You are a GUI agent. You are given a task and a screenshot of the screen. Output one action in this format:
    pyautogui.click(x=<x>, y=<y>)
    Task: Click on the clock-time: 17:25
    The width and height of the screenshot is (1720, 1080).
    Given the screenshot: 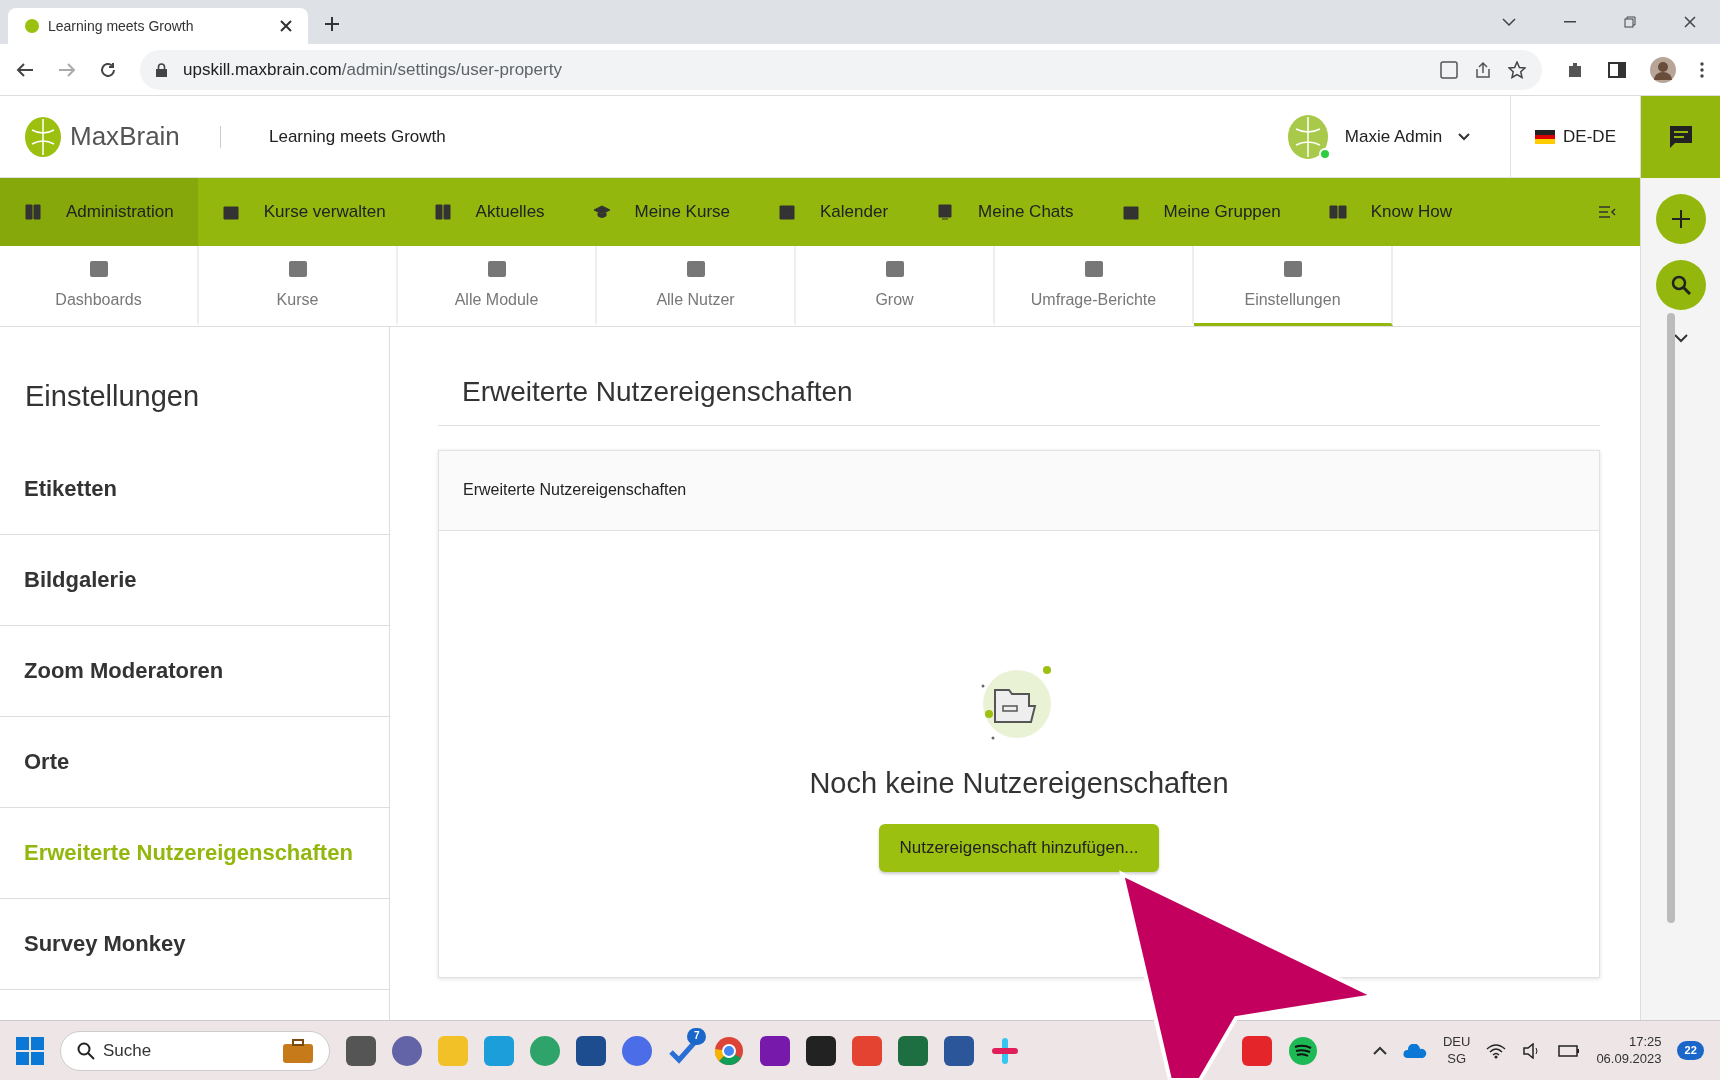 What is the action you would take?
    pyautogui.click(x=1629, y=1042)
    